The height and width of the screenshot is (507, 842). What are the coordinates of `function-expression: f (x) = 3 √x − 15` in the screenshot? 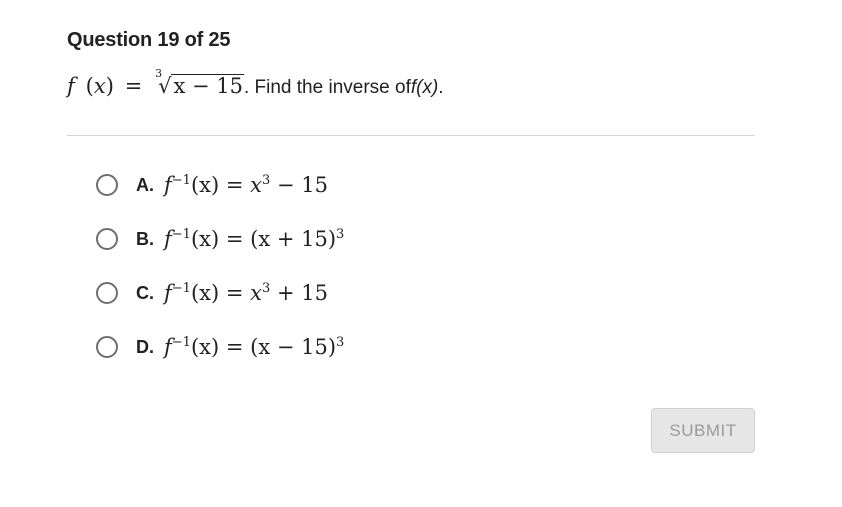 It's located at (155, 82).